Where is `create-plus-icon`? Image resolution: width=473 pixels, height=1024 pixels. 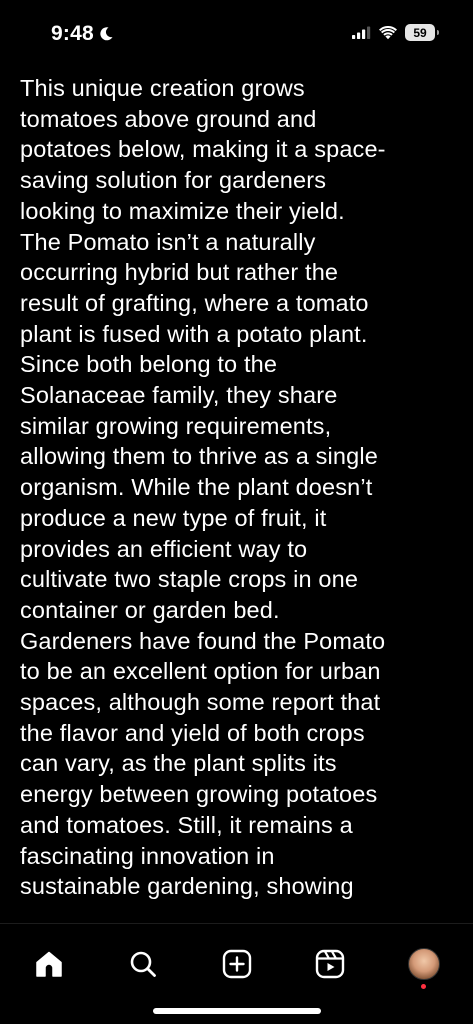
create-plus-icon is located at coordinates (237, 964).